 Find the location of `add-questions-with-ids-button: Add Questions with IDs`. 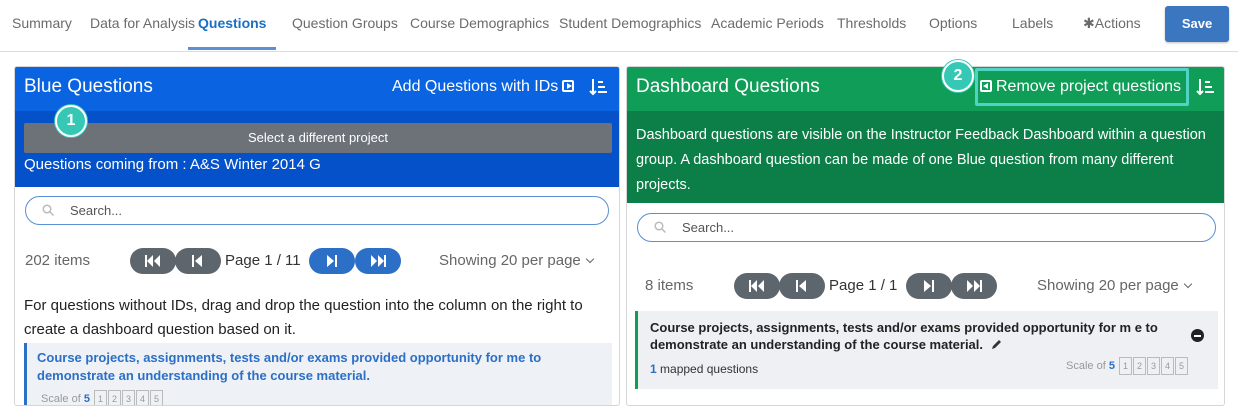

add-questions-with-ids-button: Add Questions with IDs is located at coordinates (483, 87).